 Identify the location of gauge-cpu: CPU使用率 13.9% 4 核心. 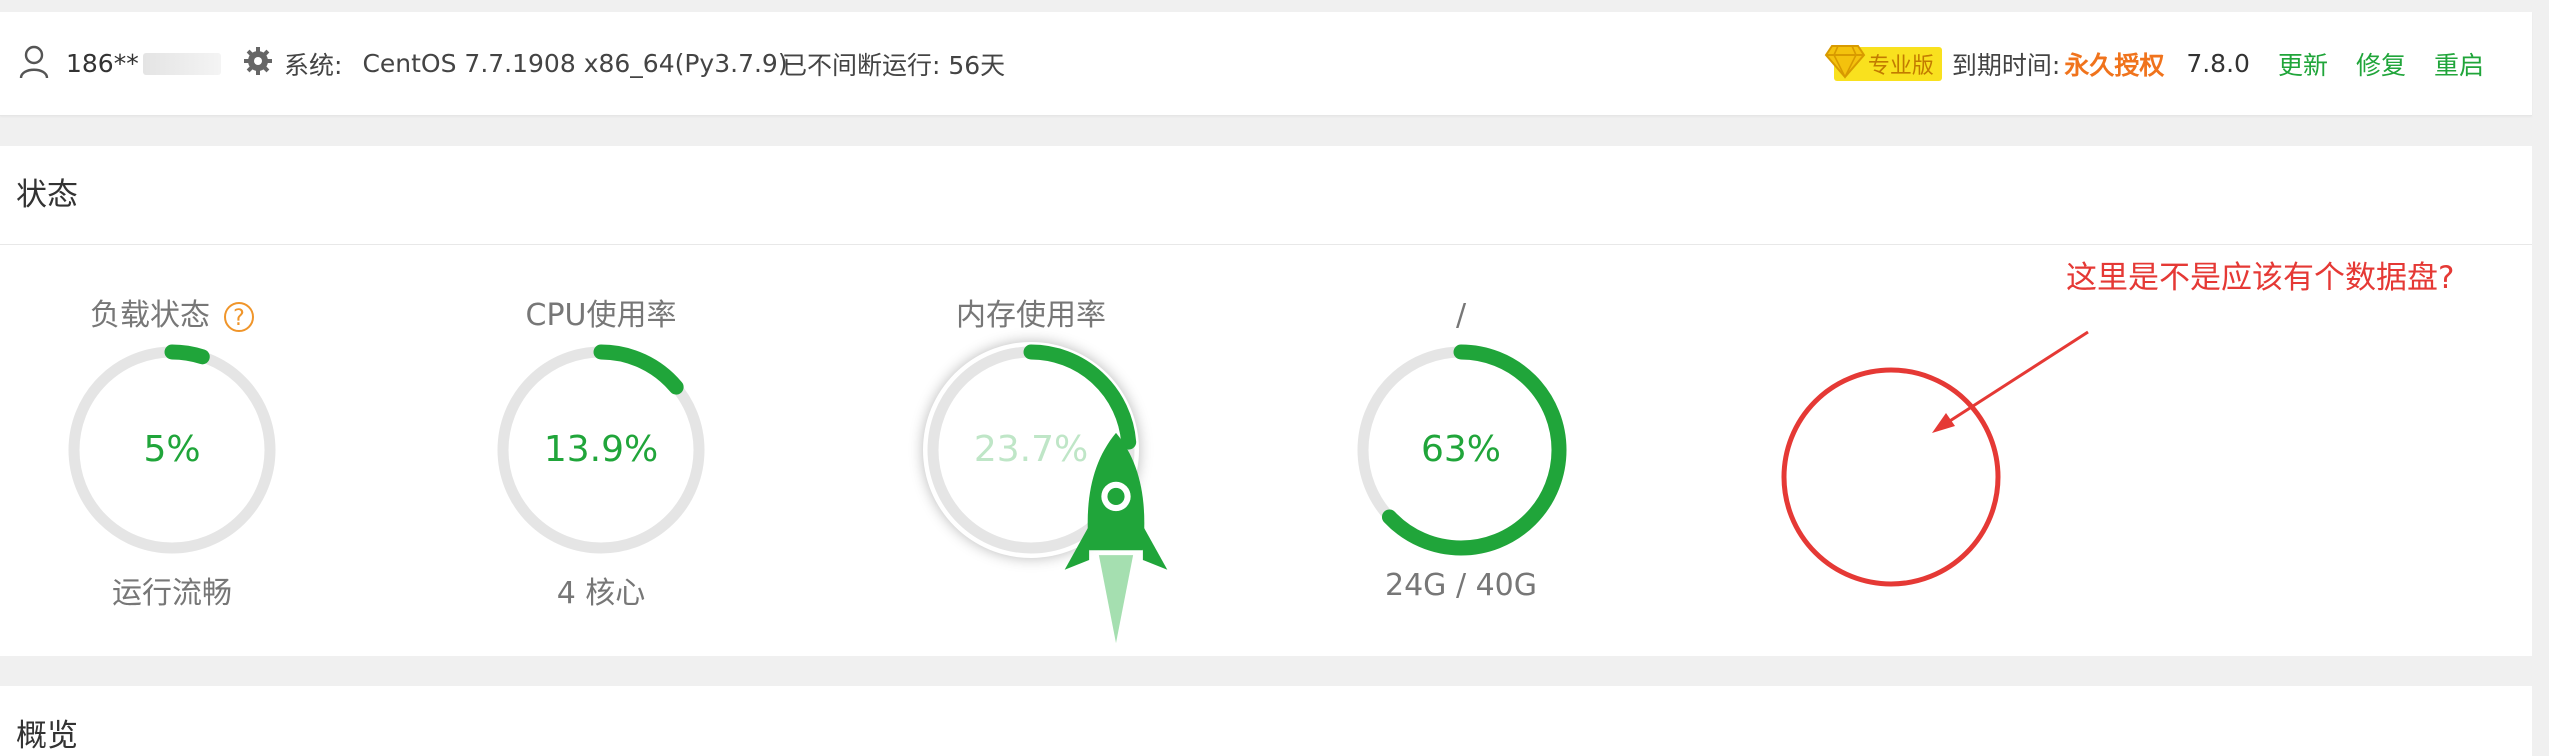
(601, 452).